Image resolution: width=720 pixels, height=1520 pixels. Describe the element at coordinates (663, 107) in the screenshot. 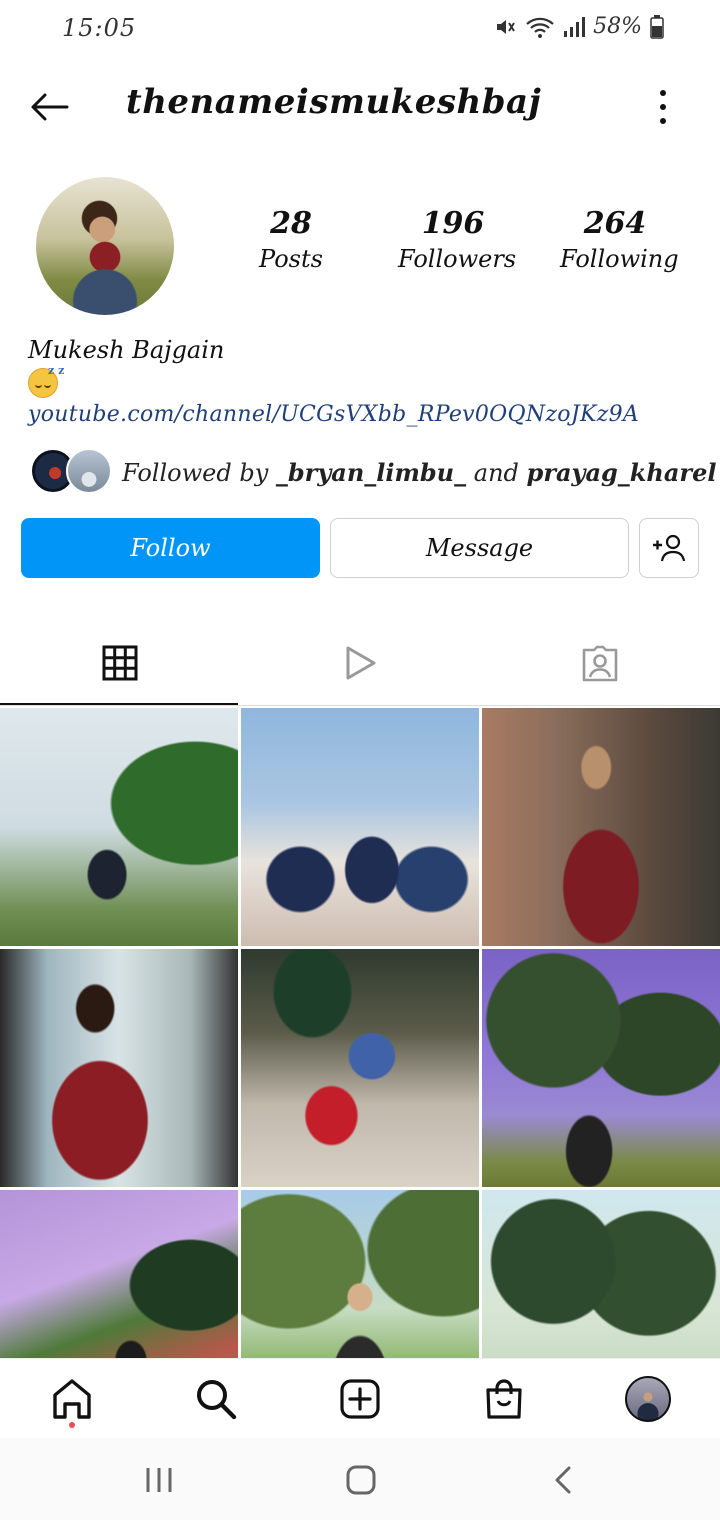

I see `more-options-button` at that location.